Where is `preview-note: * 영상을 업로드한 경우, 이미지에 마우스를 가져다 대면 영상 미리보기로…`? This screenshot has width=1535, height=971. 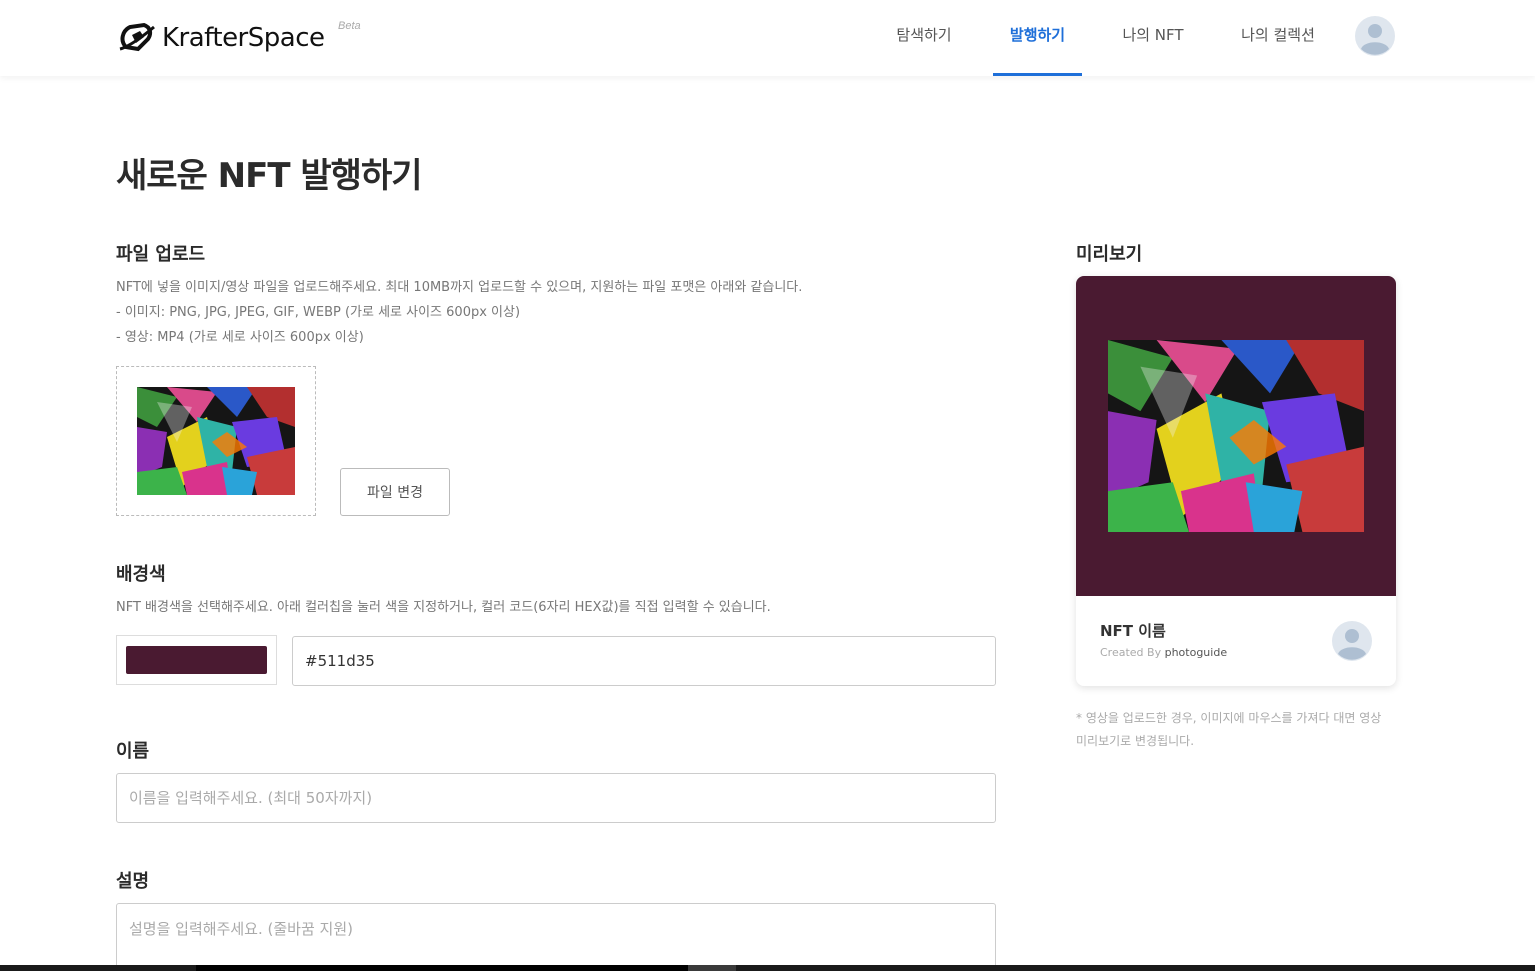 preview-note: * 영상을 업로드한 경우, 이미지에 마우스를 가져다 대면 영상 미리보기로… is located at coordinates (1229, 729).